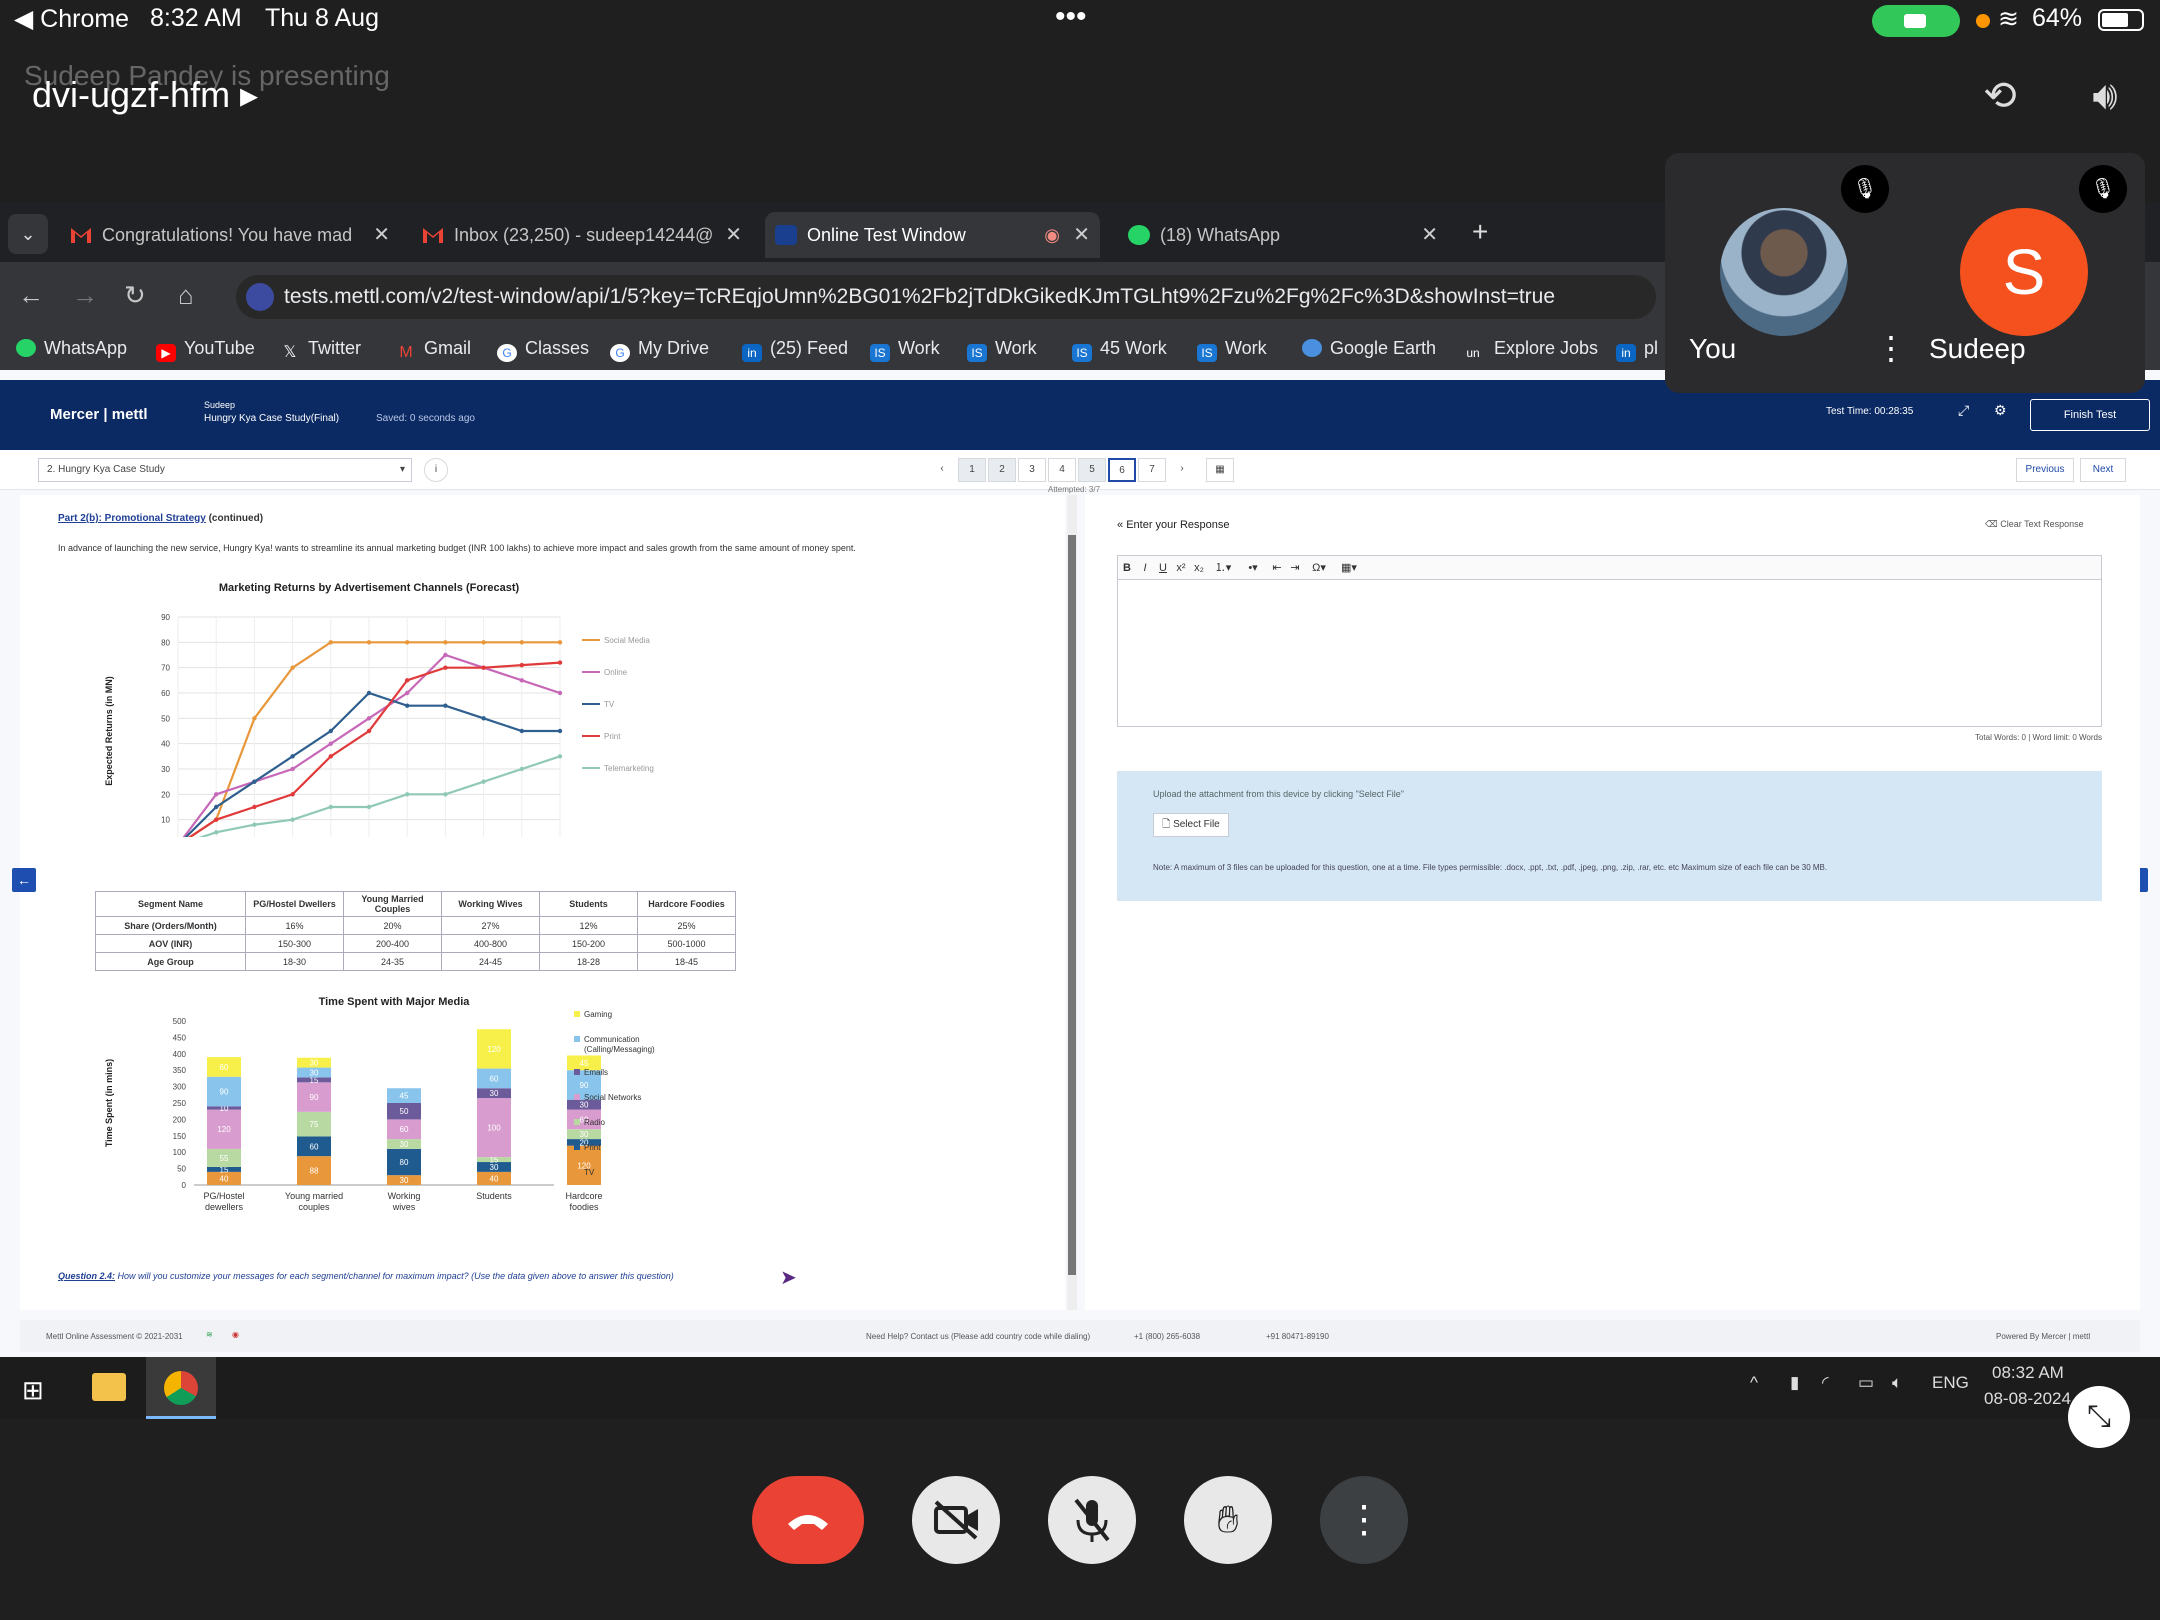 This screenshot has width=2160, height=1620. I want to click on rich-text-editor: B I Ux² x₂ ⒈▾ •▾ ⇤ ⇥ Ω▾ ▦▾, so click(1609, 641).